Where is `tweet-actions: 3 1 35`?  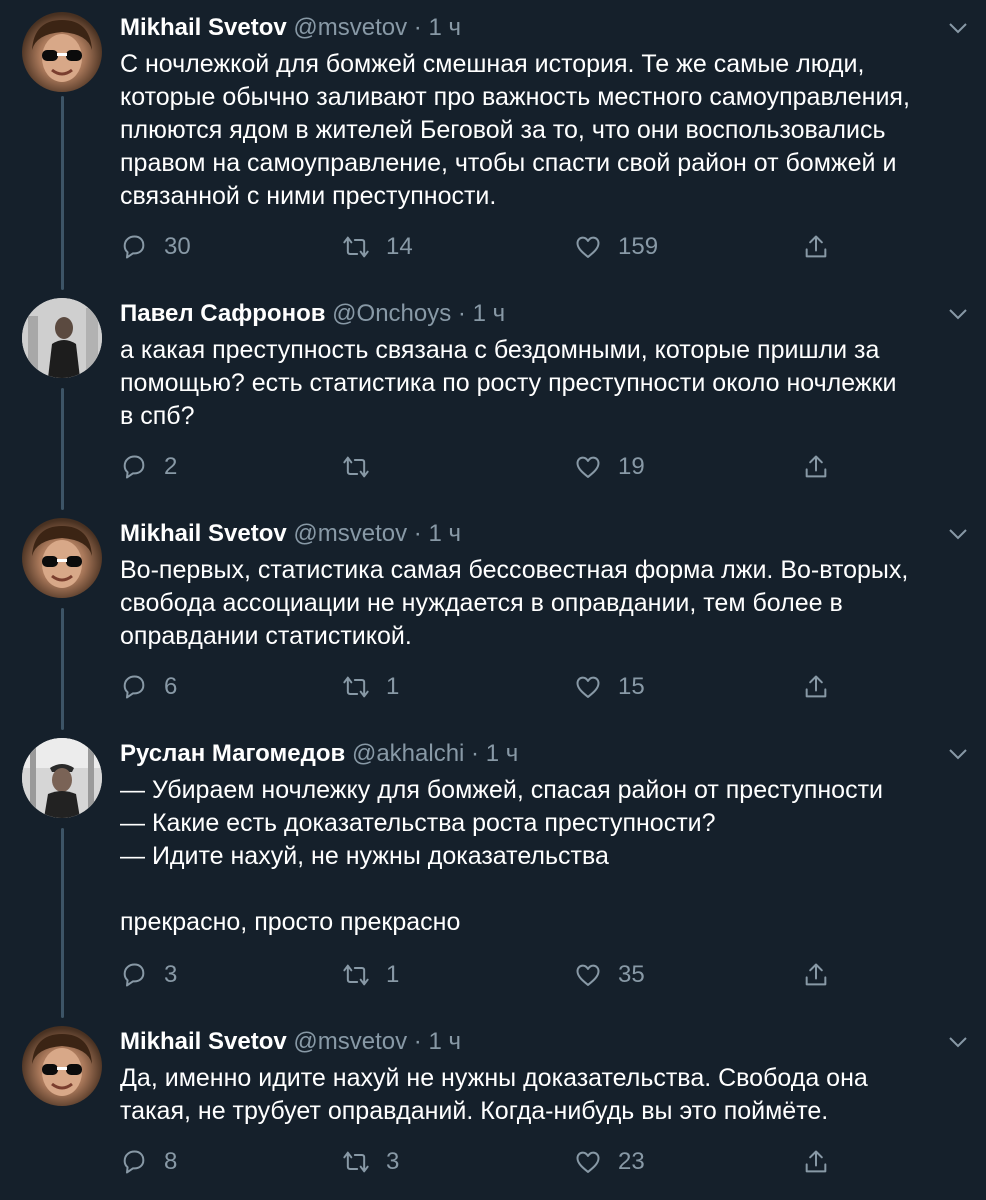
tweet-actions: 3 1 35 is located at coordinates (485, 975).